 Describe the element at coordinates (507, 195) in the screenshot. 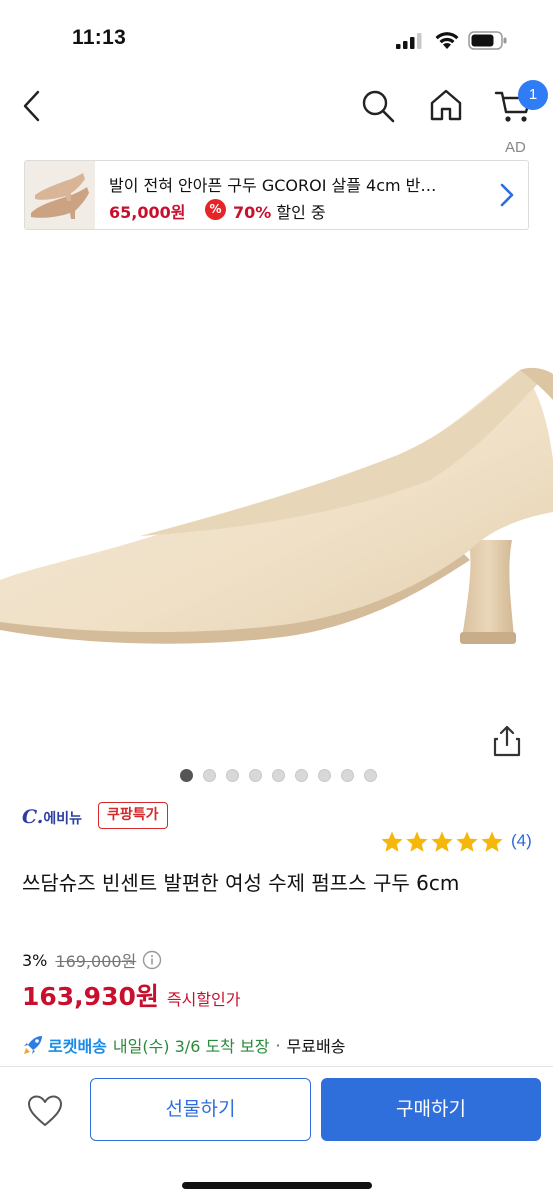

I see `chevron-right-icon` at that location.